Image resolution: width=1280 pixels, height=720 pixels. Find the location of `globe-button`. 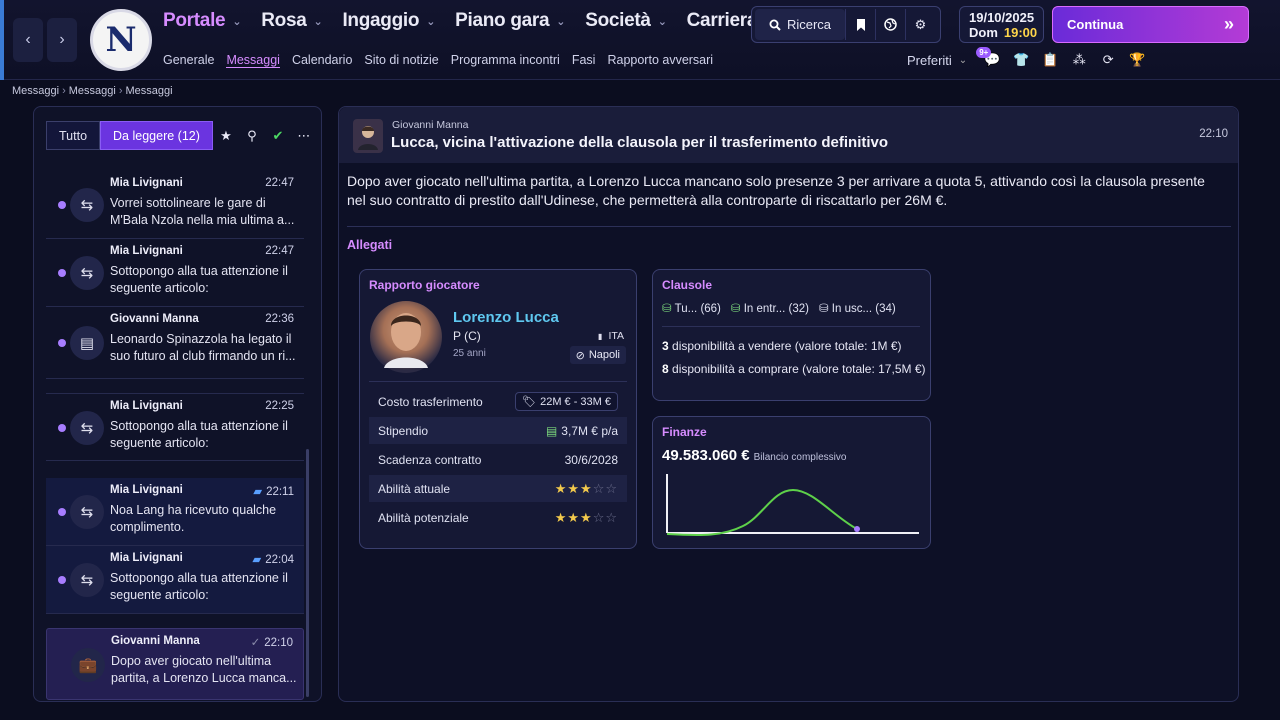

globe-button is located at coordinates (890, 24).